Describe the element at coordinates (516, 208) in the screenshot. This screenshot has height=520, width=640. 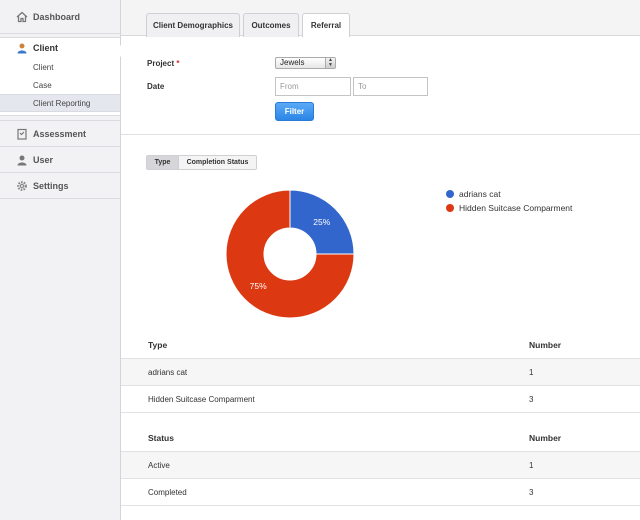
I see `legend-label: Hidden Suitcase Comparment` at that location.